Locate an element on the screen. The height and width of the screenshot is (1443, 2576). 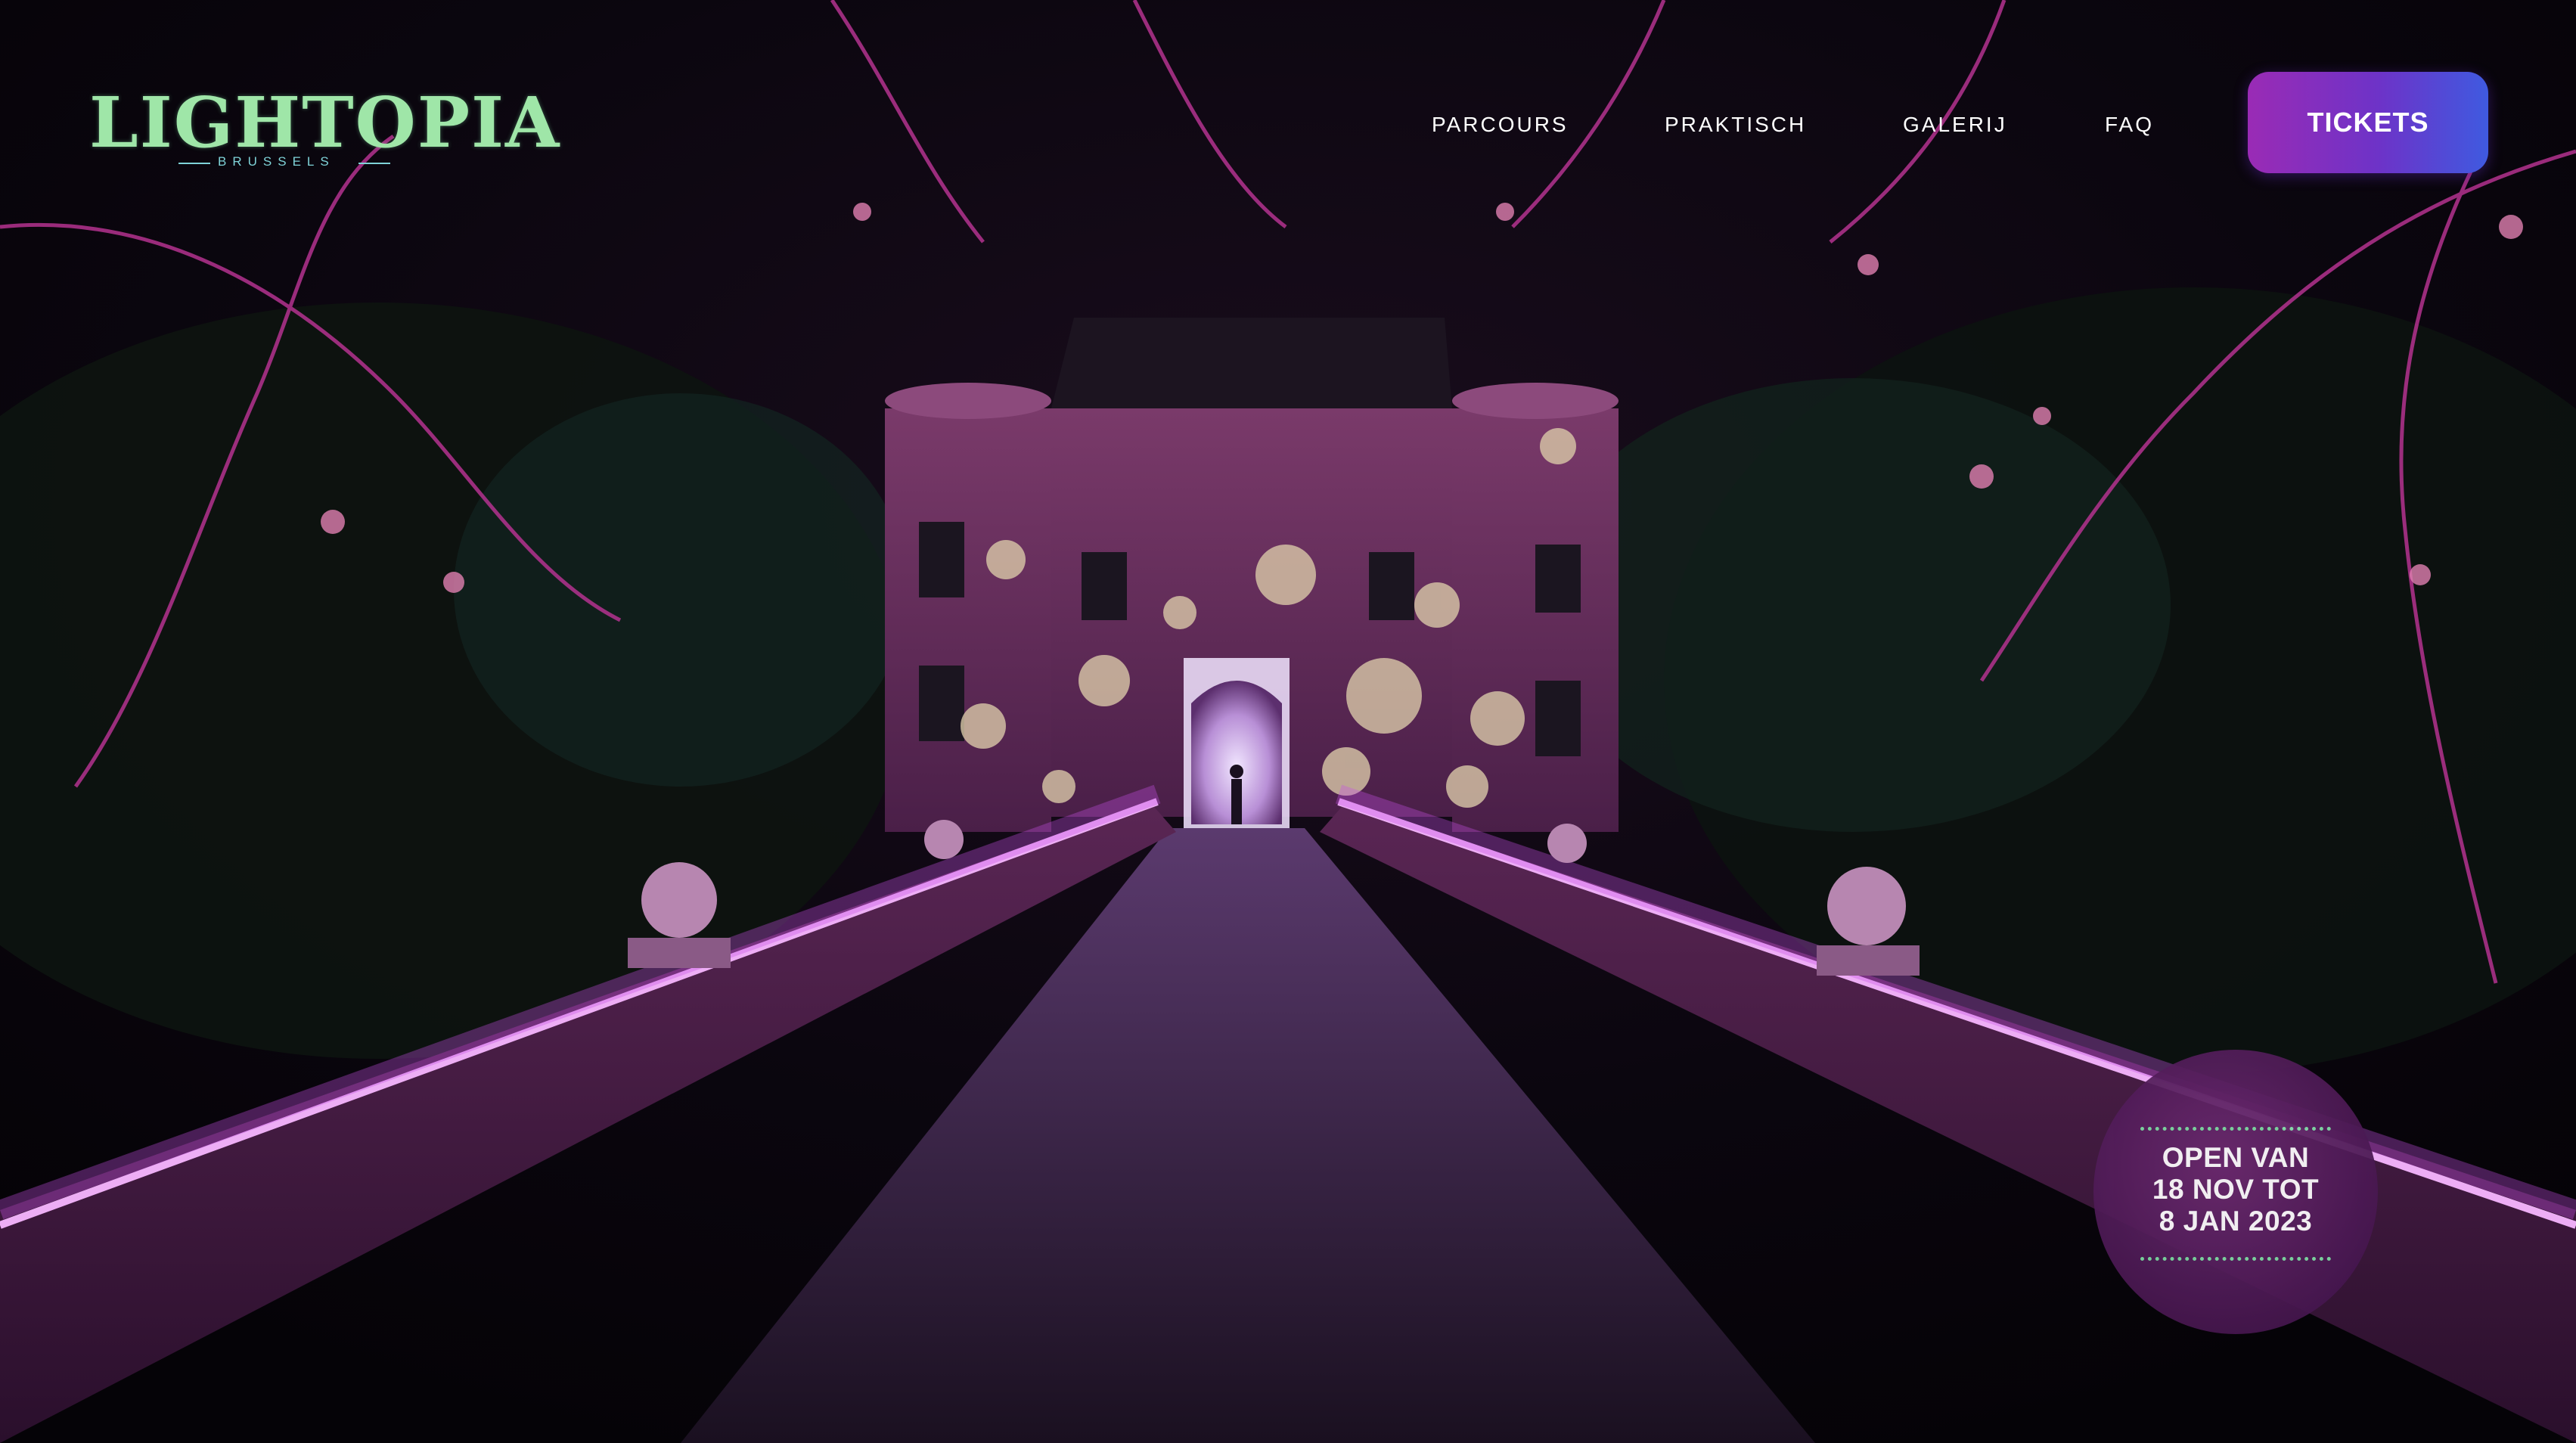
badge-line-3: 8 JAN 2023 is located at coordinates (2236, 1221).